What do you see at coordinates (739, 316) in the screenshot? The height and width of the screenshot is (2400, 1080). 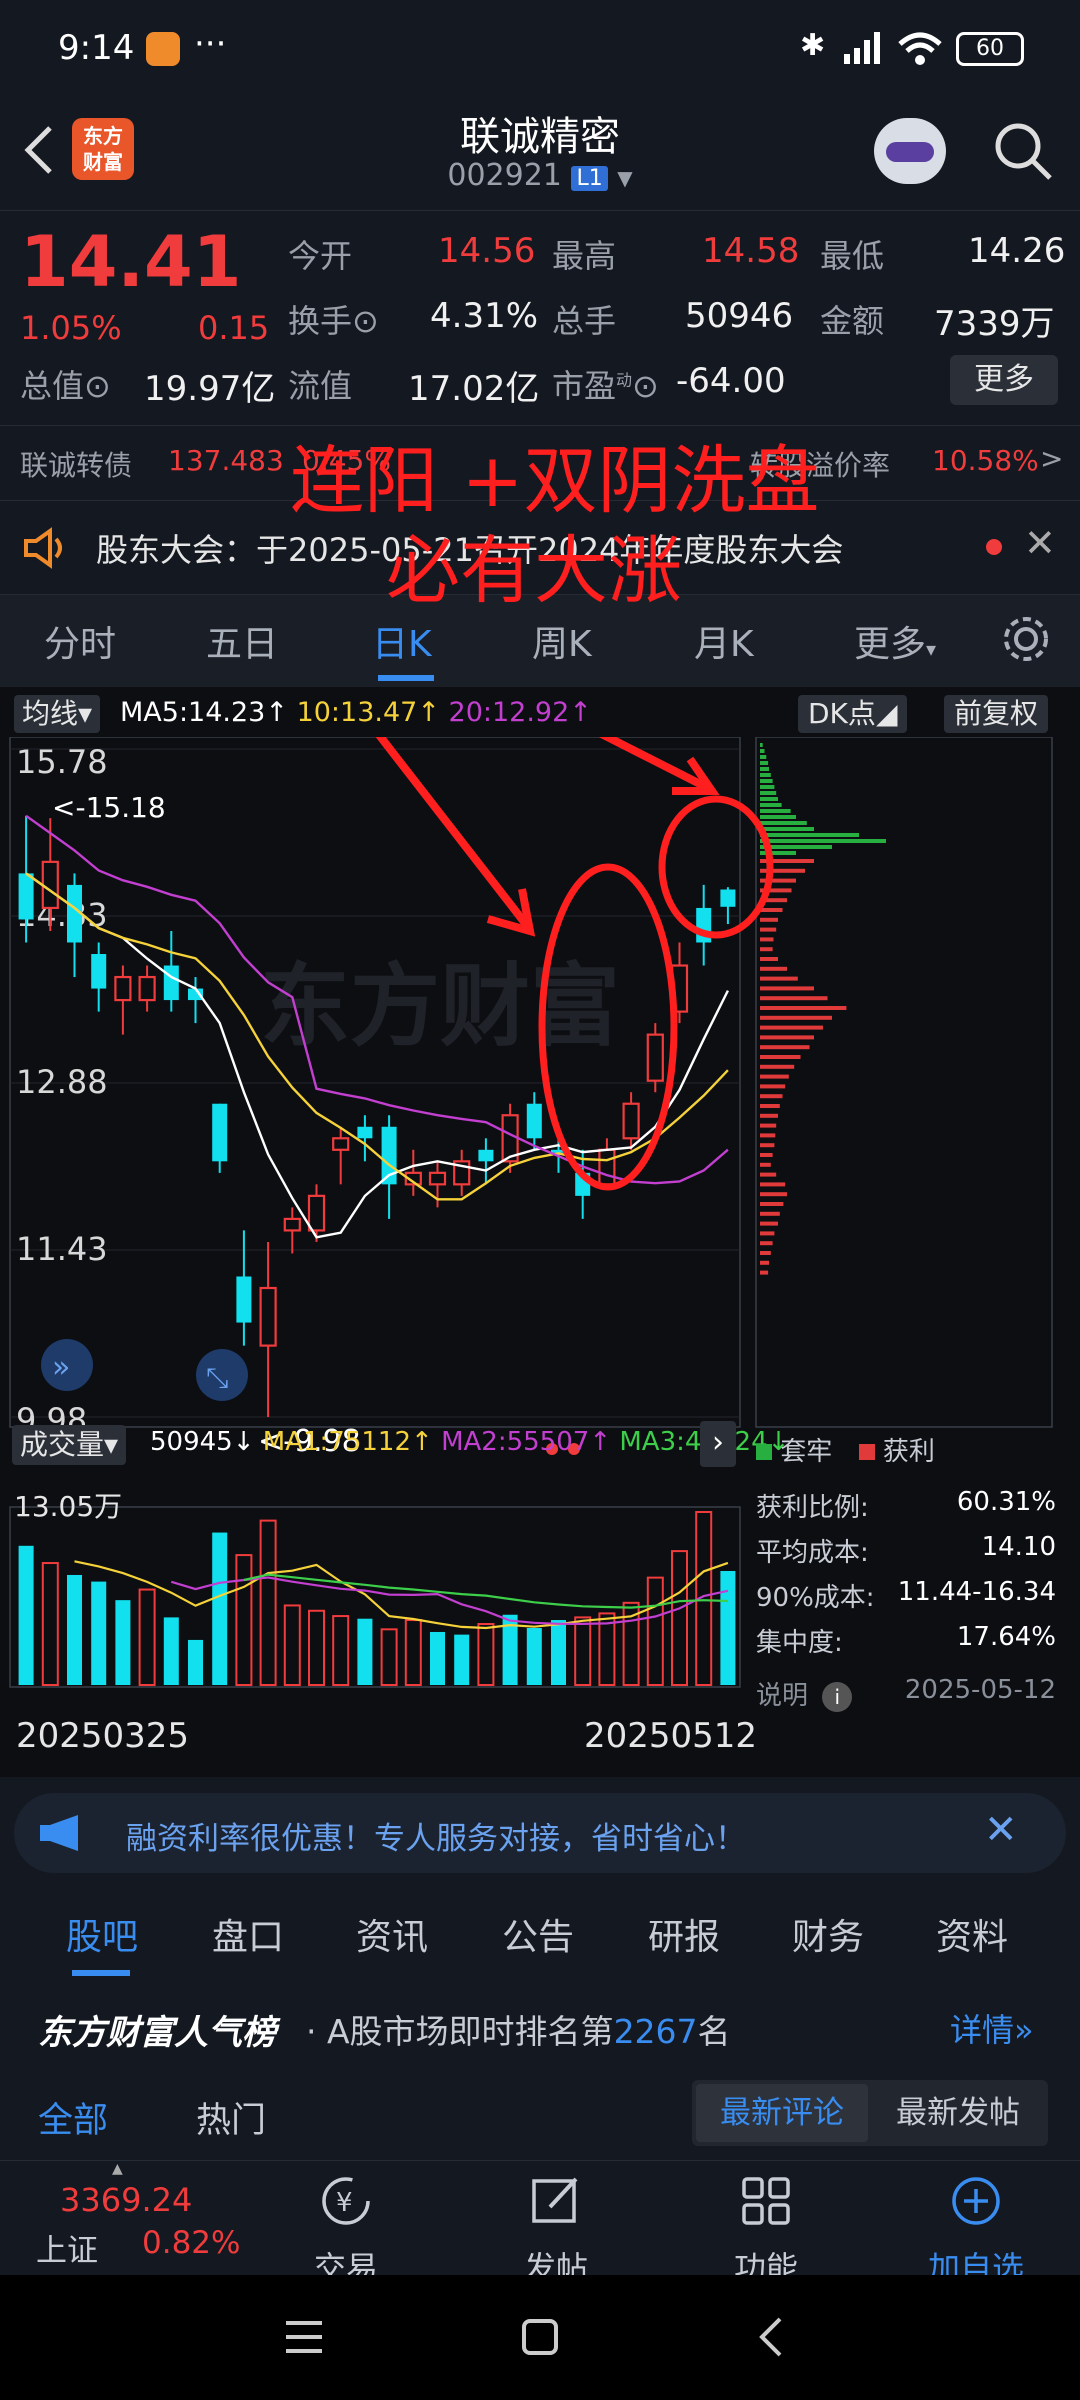 I see `volume-value: 50946` at bounding box center [739, 316].